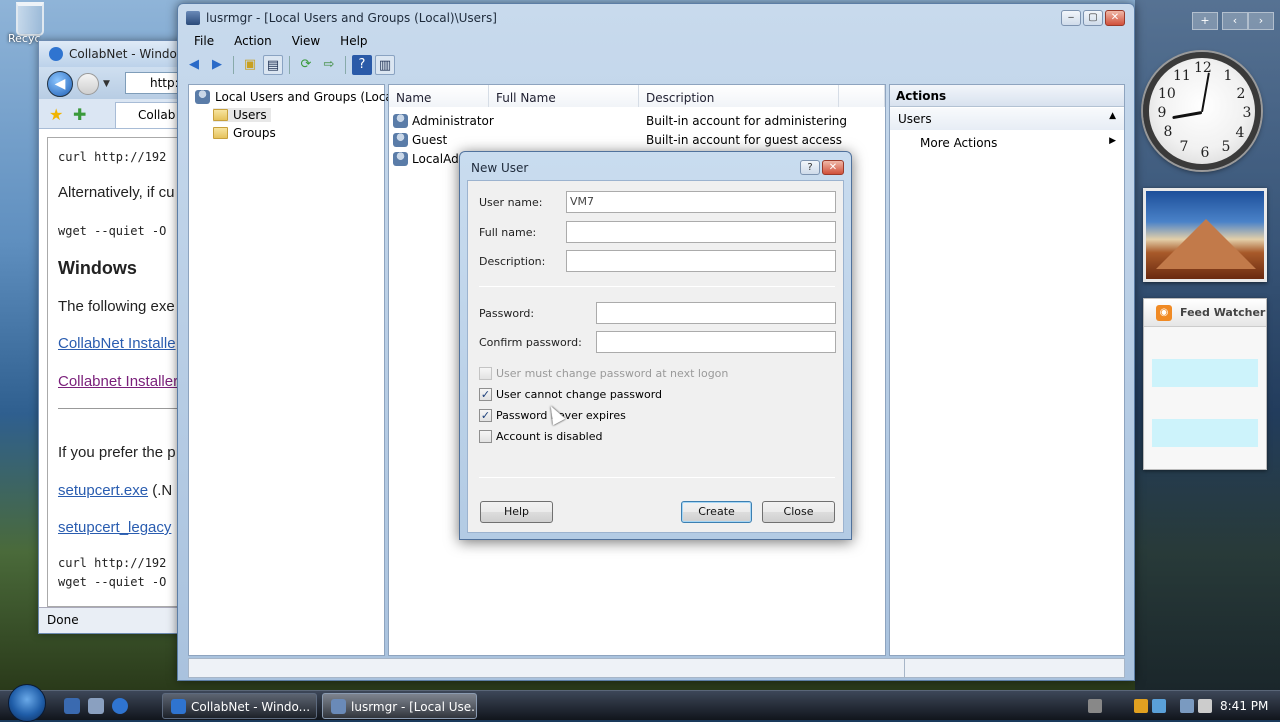  What do you see at coordinates (516, 512) in the screenshot?
I see `help-button: Help` at bounding box center [516, 512].